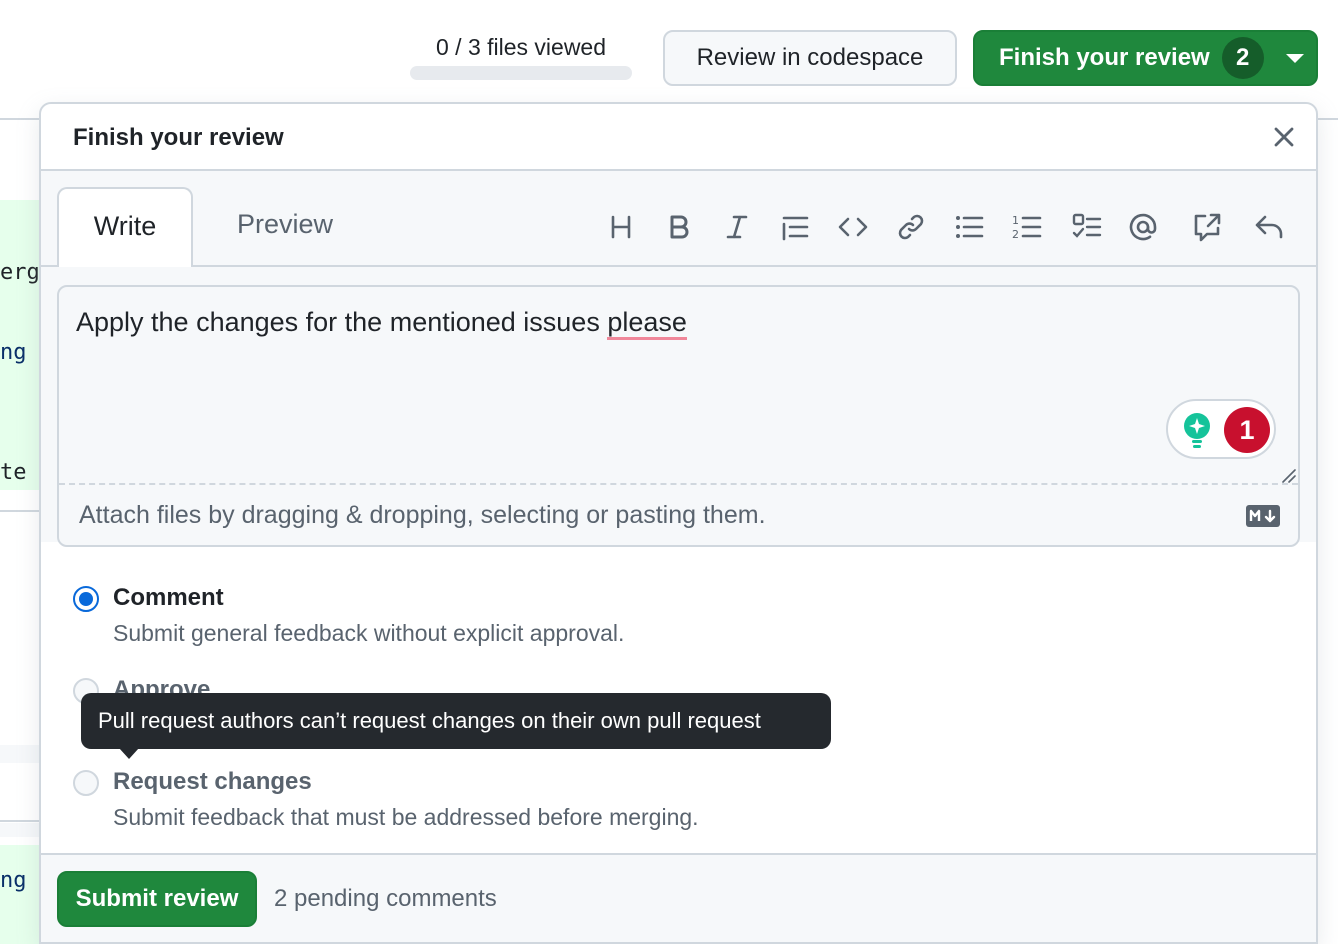 The image size is (1338, 944). Describe the element at coordinates (20, 532) in the screenshot. I see `background-diff-view: erg ng te ng` at that location.